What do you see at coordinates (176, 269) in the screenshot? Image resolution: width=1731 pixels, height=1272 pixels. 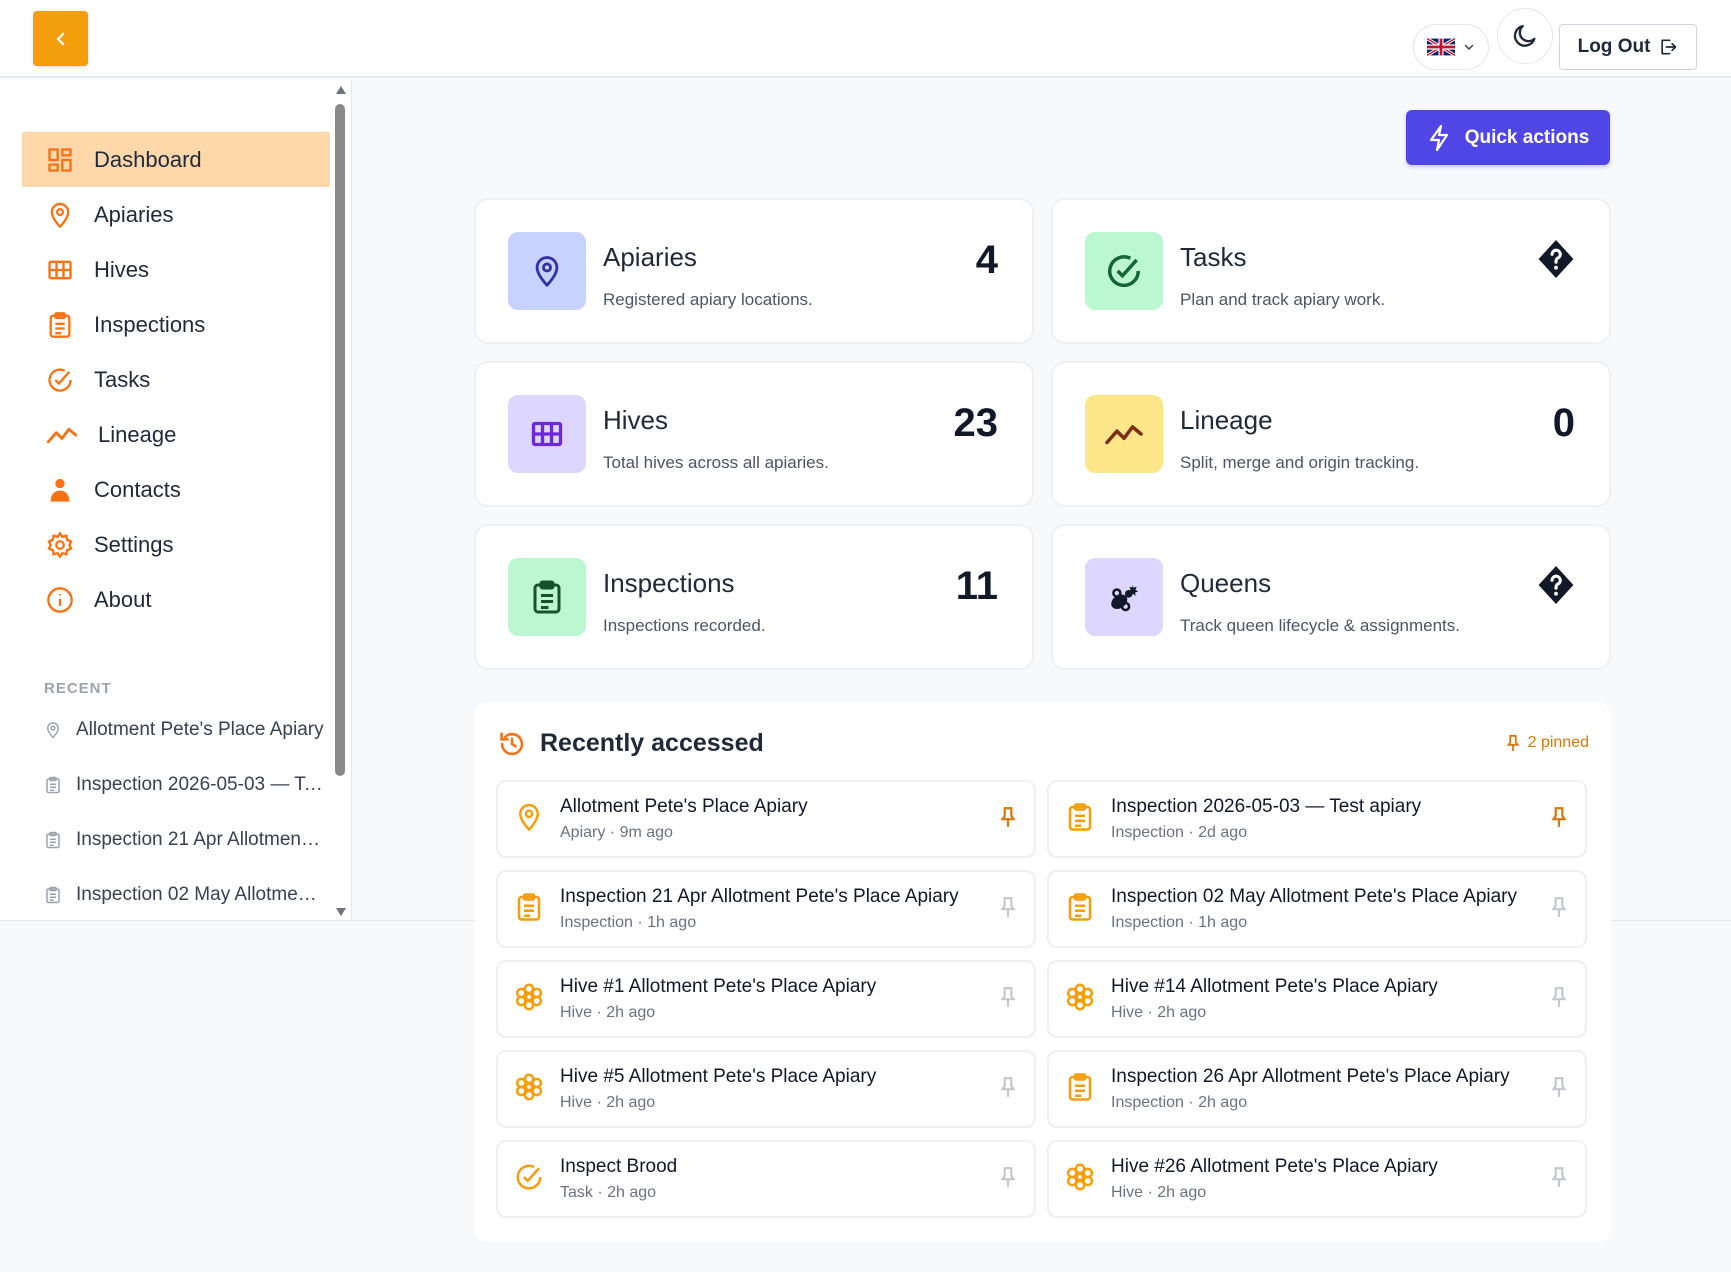 I see `sidebar-item-hives: Hives` at bounding box center [176, 269].